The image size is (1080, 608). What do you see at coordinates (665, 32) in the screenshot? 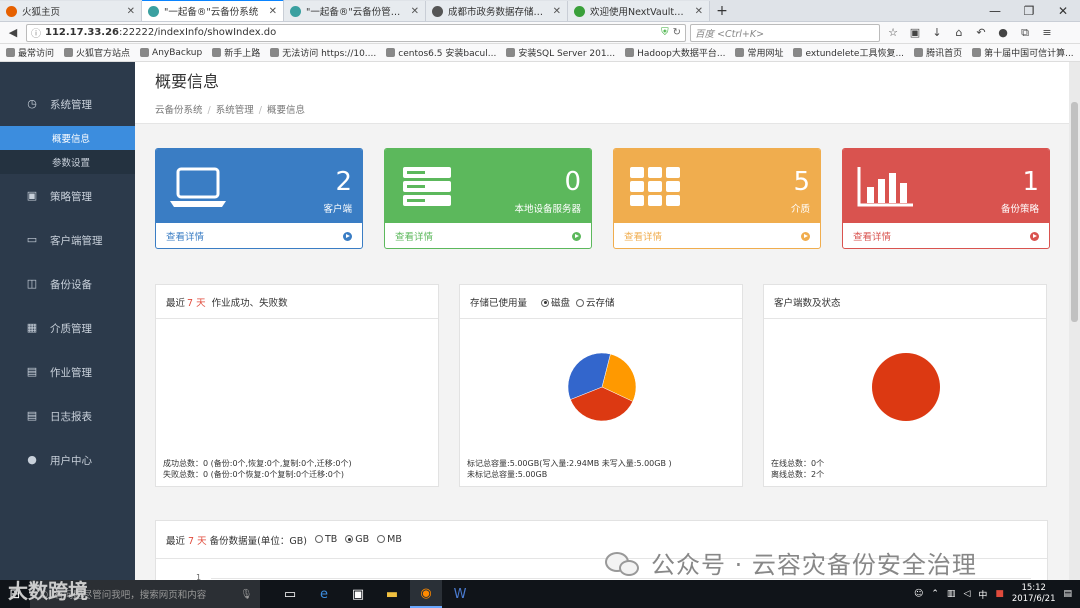
I see `shield-icon: ⛨` at bounding box center [665, 32].